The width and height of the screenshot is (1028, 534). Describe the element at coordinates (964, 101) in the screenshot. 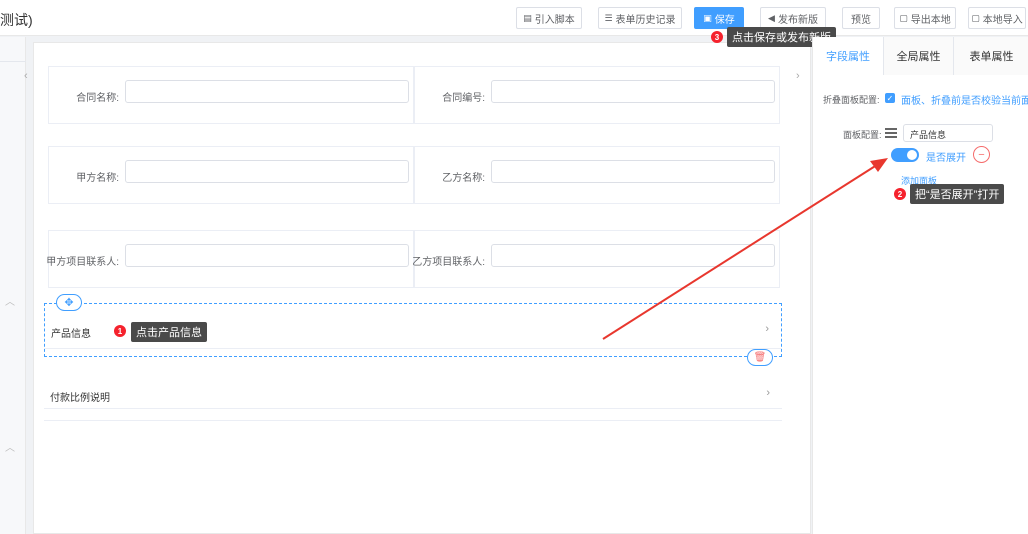

I see `fold-config-text: 面板、折叠前是否校验当前面` at that location.